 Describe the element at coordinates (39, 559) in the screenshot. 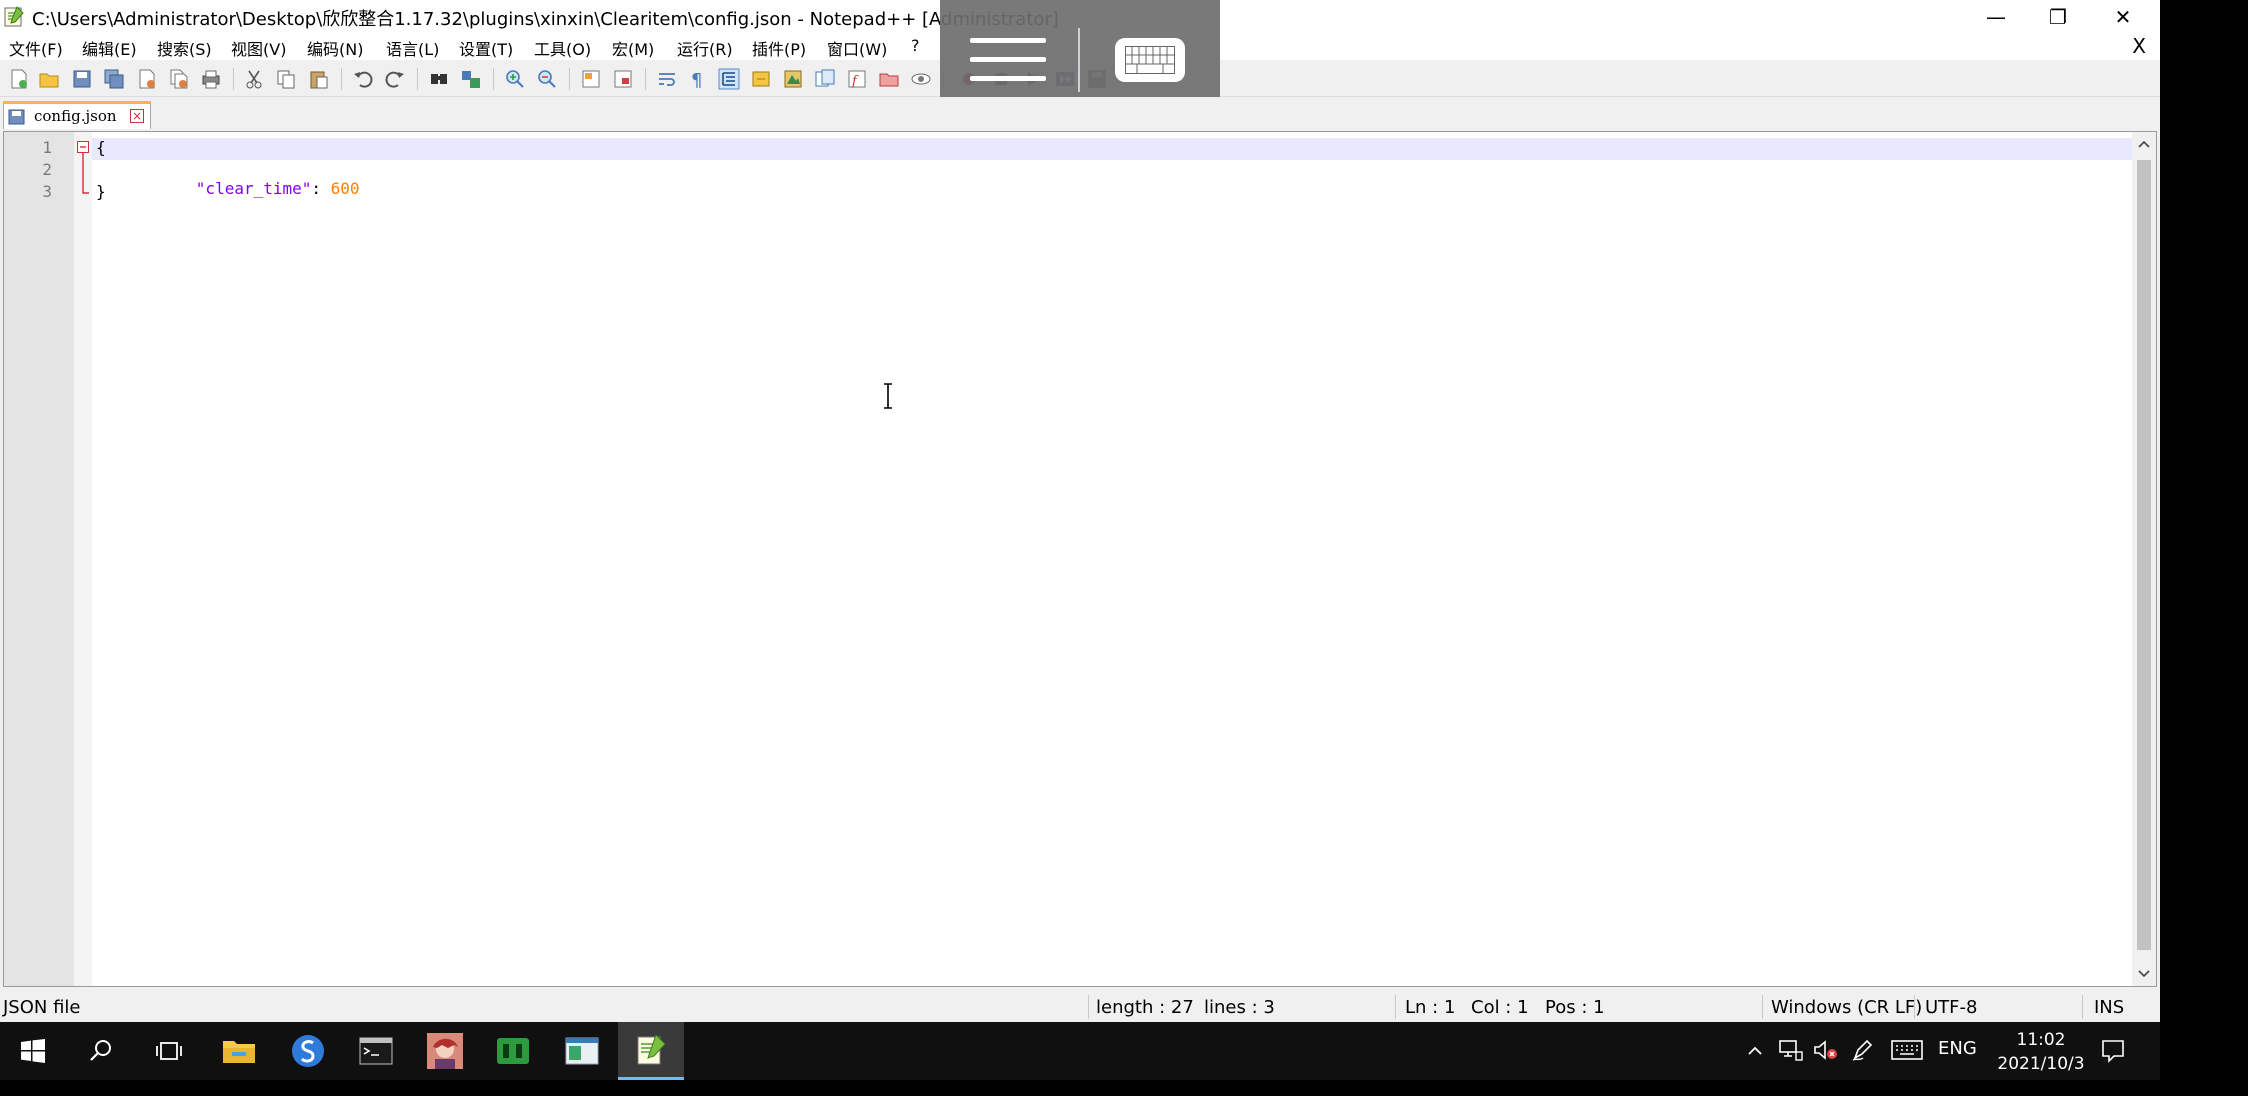

I see `line-number-margin: 1 2 3` at that location.